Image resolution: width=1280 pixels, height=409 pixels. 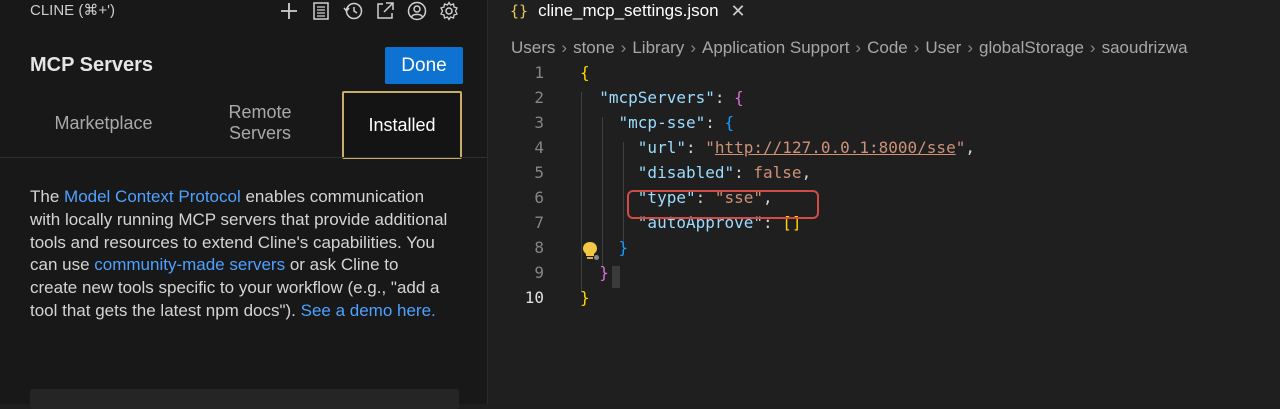 What do you see at coordinates (686, 172) in the screenshot?
I see `json-key: "disabled"` at bounding box center [686, 172].